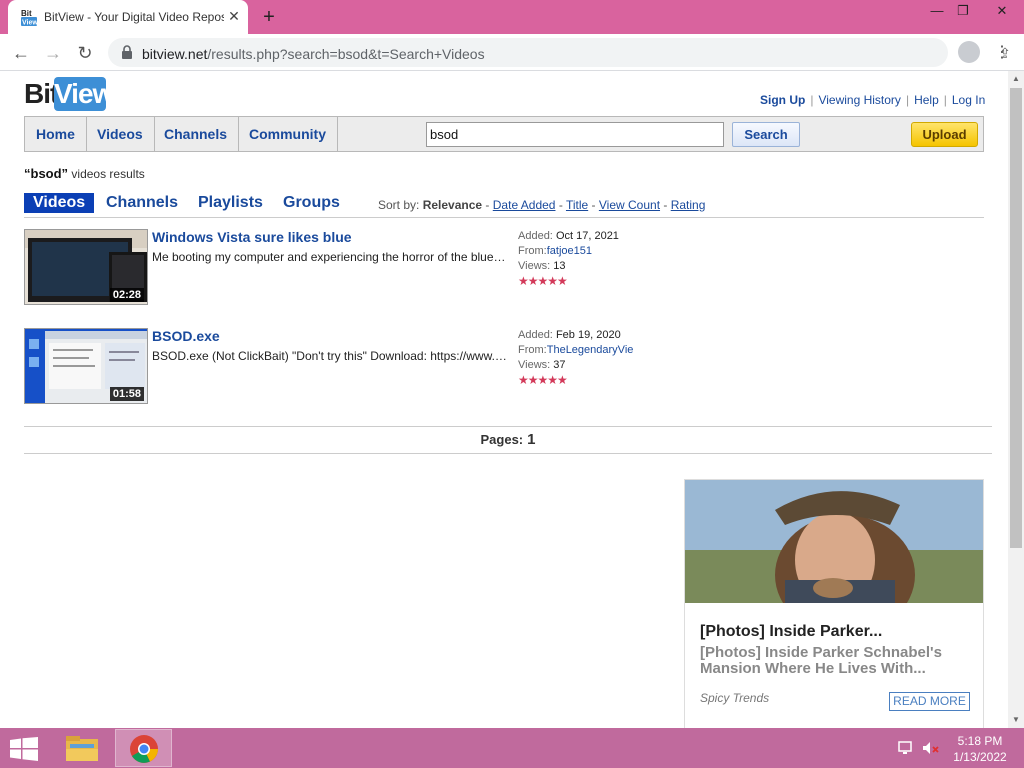  I want to click on sign-up-link: Sign Up, so click(782, 100).